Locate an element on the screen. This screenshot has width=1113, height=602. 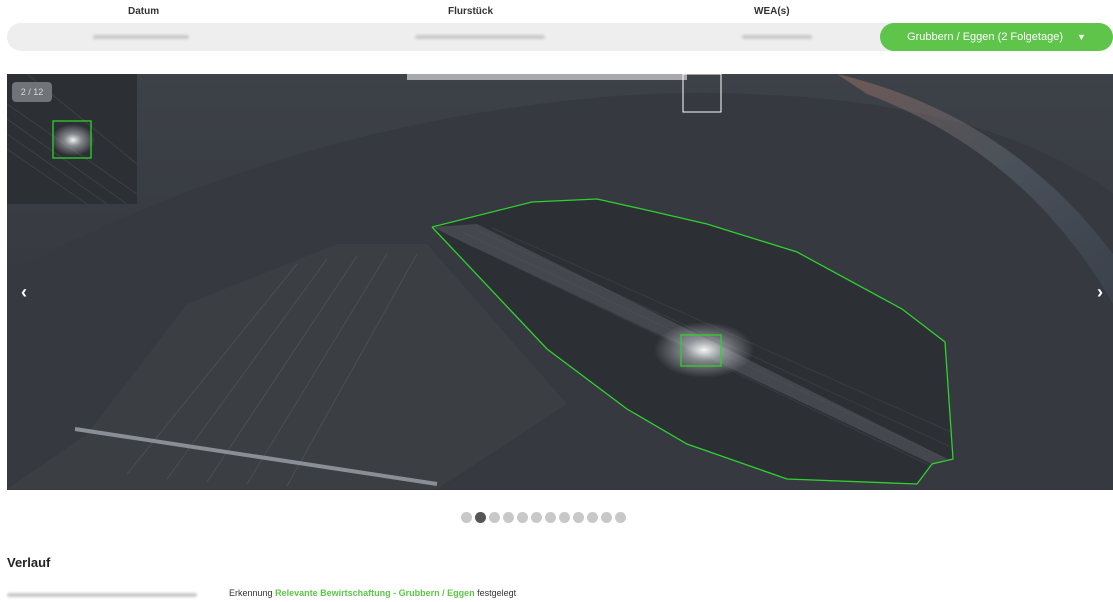
date-column-label: Datum is located at coordinates (144, 11).